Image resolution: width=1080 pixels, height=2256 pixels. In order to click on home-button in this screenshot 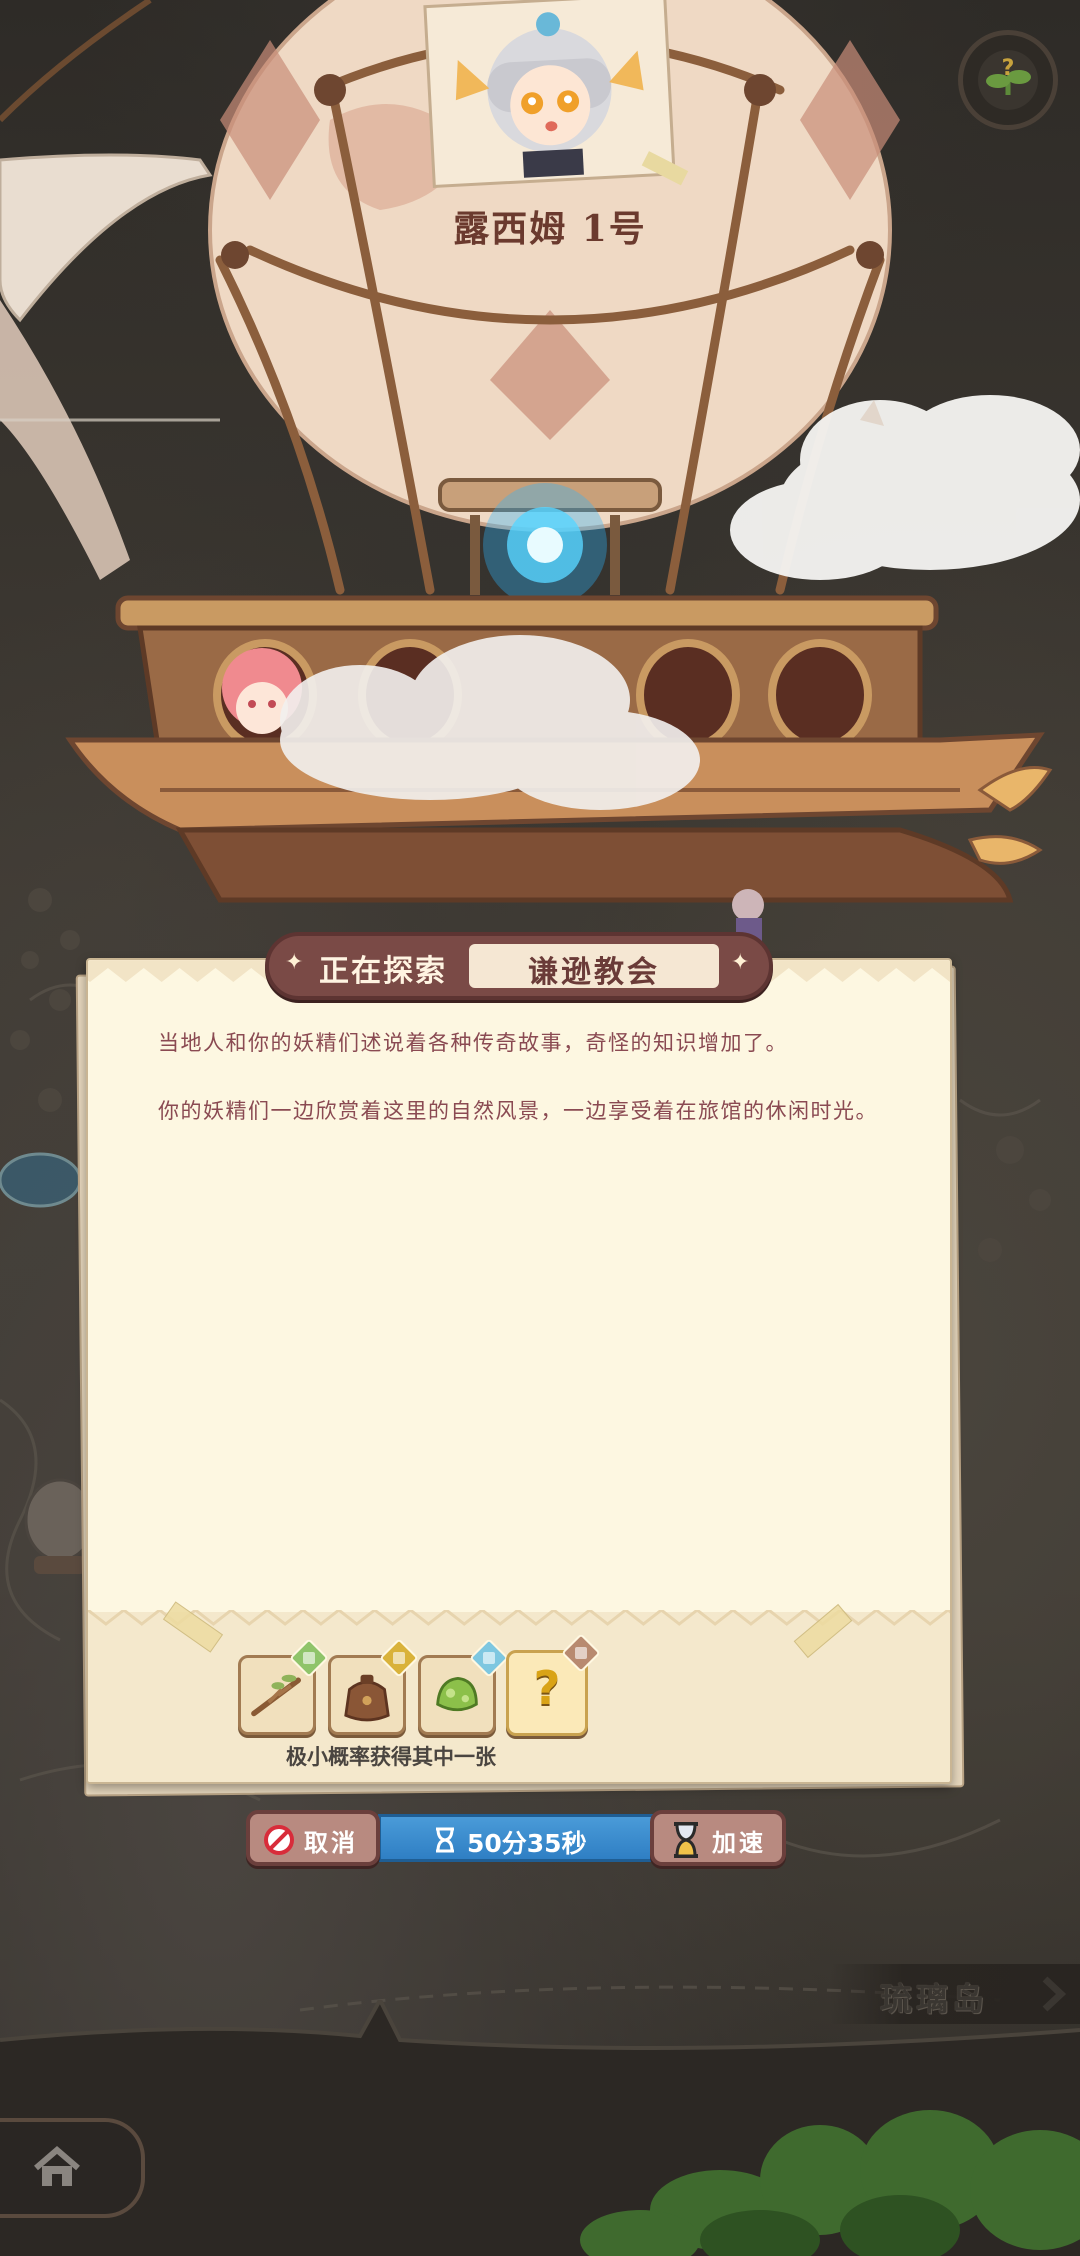, I will do `click(72, 2168)`.